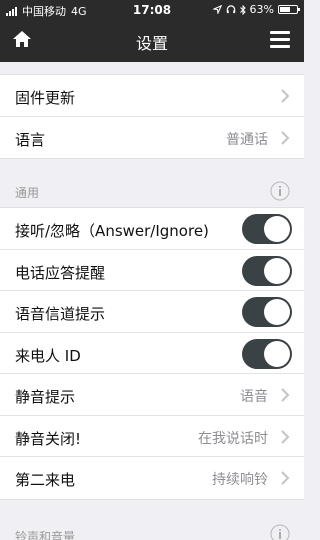  Describe the element at coordinates (267, 229) in the screenshot. I see `answer-ignore-toggle` at that location.